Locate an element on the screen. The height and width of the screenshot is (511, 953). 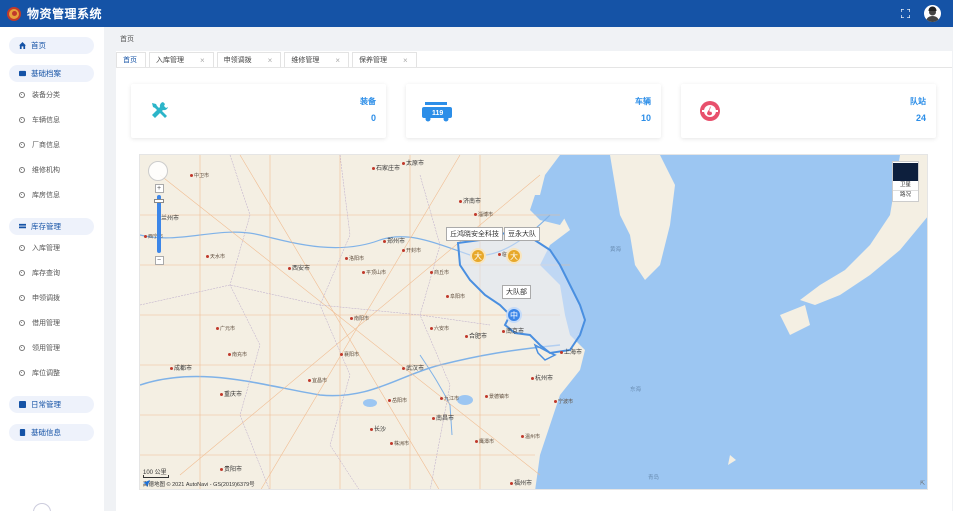
sidebar-group-archive: 基础档案 is located at coordinates (51, 73).